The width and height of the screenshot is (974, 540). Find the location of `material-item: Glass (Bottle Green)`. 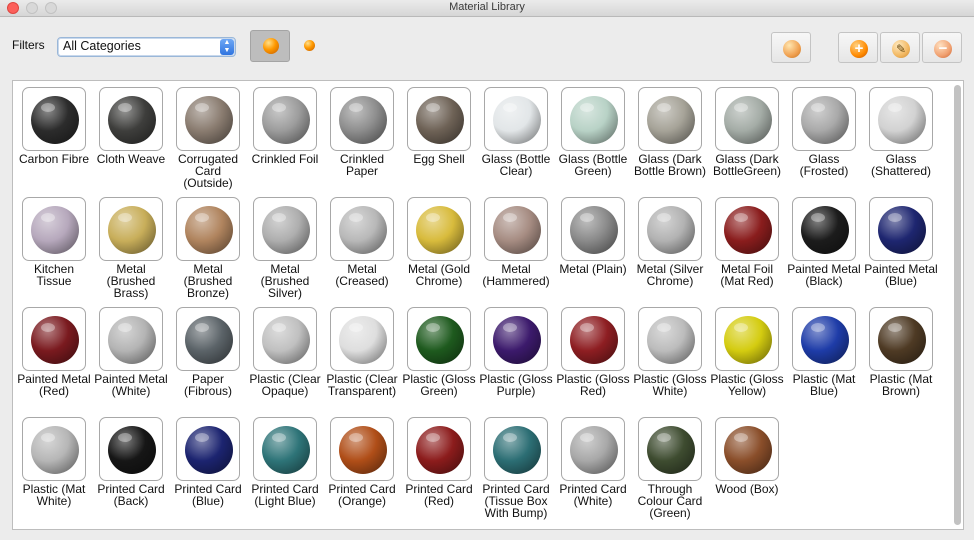

material-item: Glass (Bottle Green) is located at coordinates (593, 142).